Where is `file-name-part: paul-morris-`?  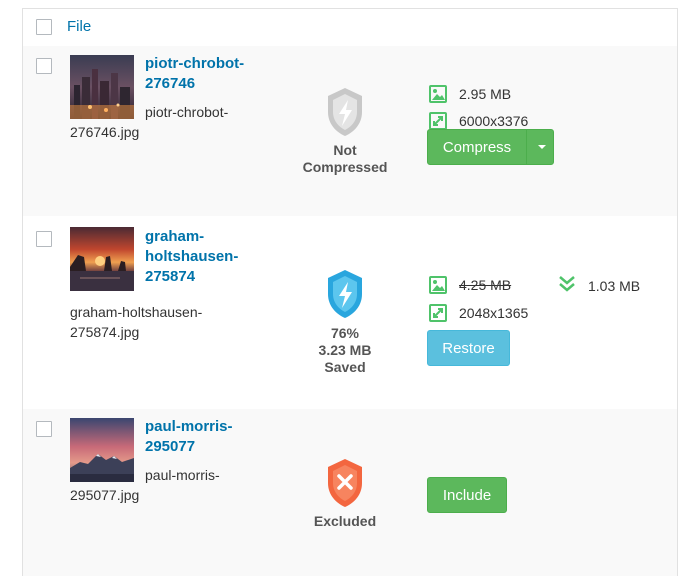
file-name-part: paul-morris- is located at coordinates (182, 475).